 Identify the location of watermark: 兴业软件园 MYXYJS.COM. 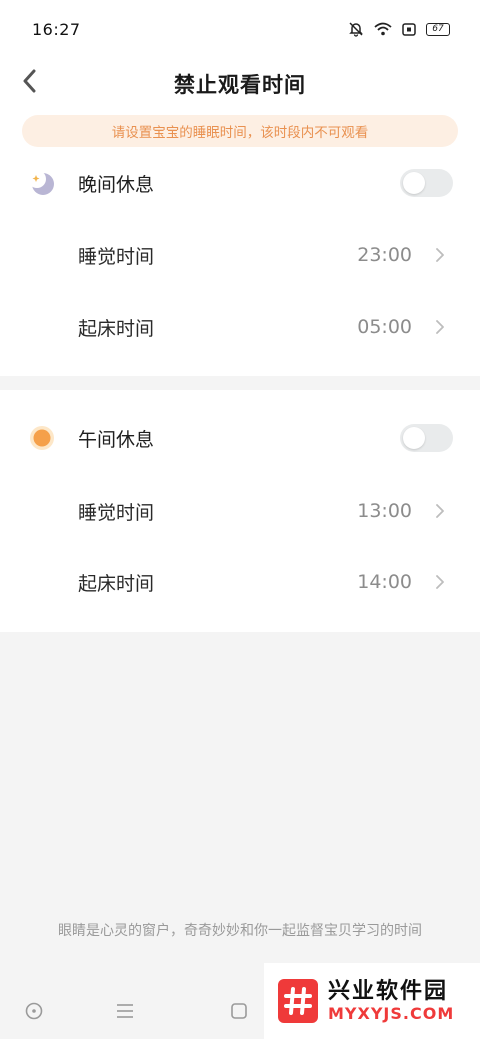
(372, 1001).